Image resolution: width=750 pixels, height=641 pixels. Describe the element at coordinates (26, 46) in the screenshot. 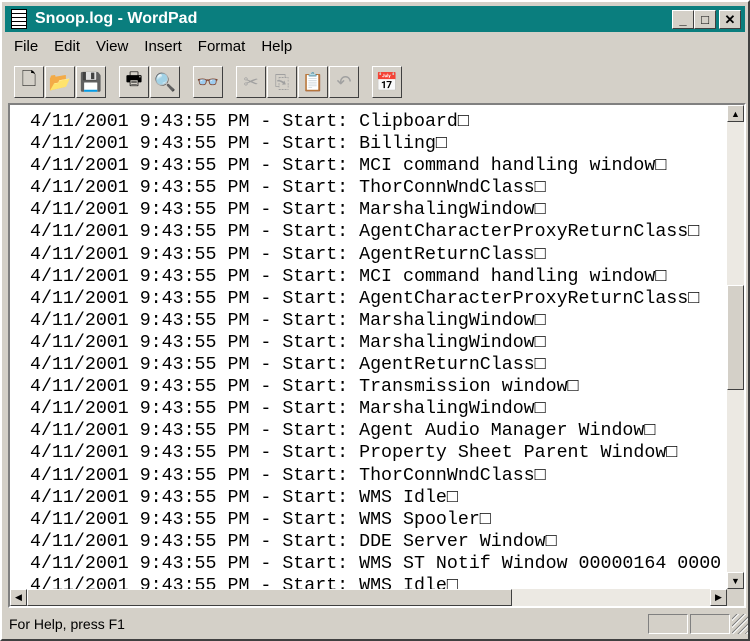

I see `menu-file: File` at that location.